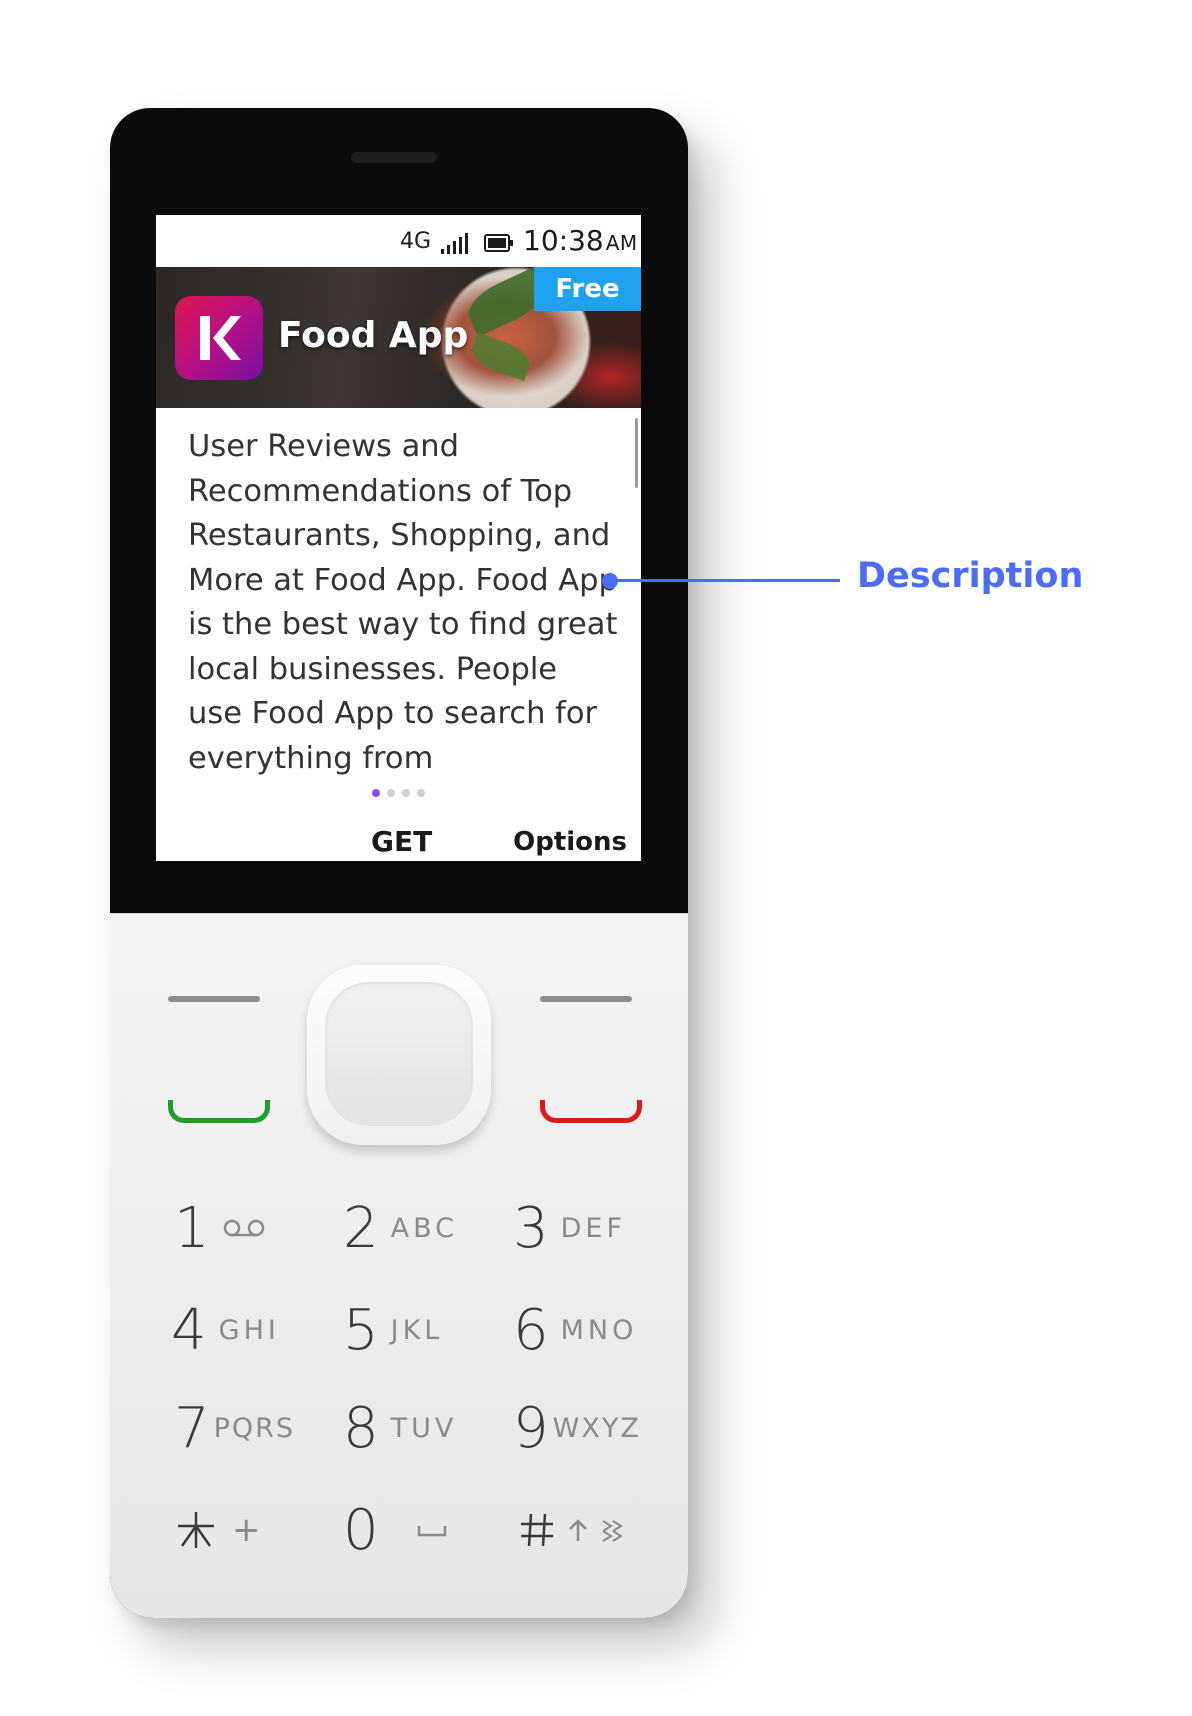  What do you see at coordinates (248, 1530) in the screenshot?
I see `key-letters: +` at bounding box center [248, 1530].